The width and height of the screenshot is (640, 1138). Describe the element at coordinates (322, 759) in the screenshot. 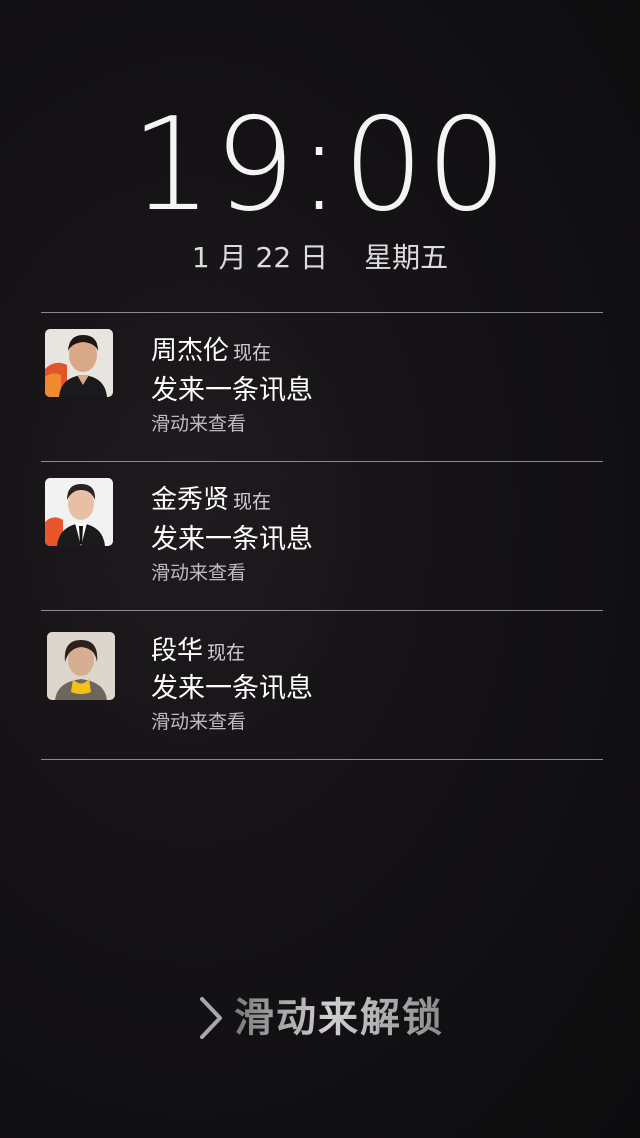

I see `divider` at that location.